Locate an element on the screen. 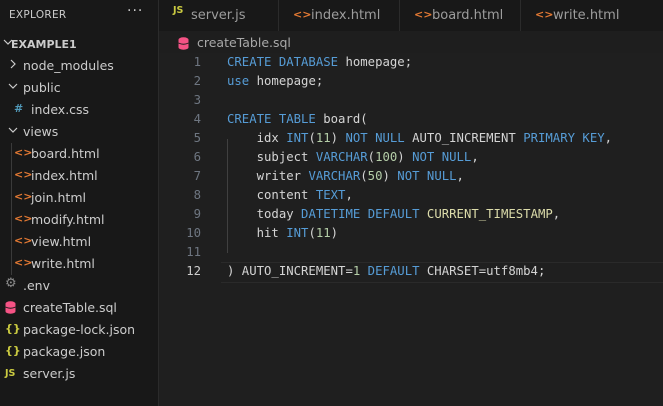 Image resolution: width=663 pixels, height=406 pixels. code-line: 2 use homepage; is located at coordinates (411, 81).